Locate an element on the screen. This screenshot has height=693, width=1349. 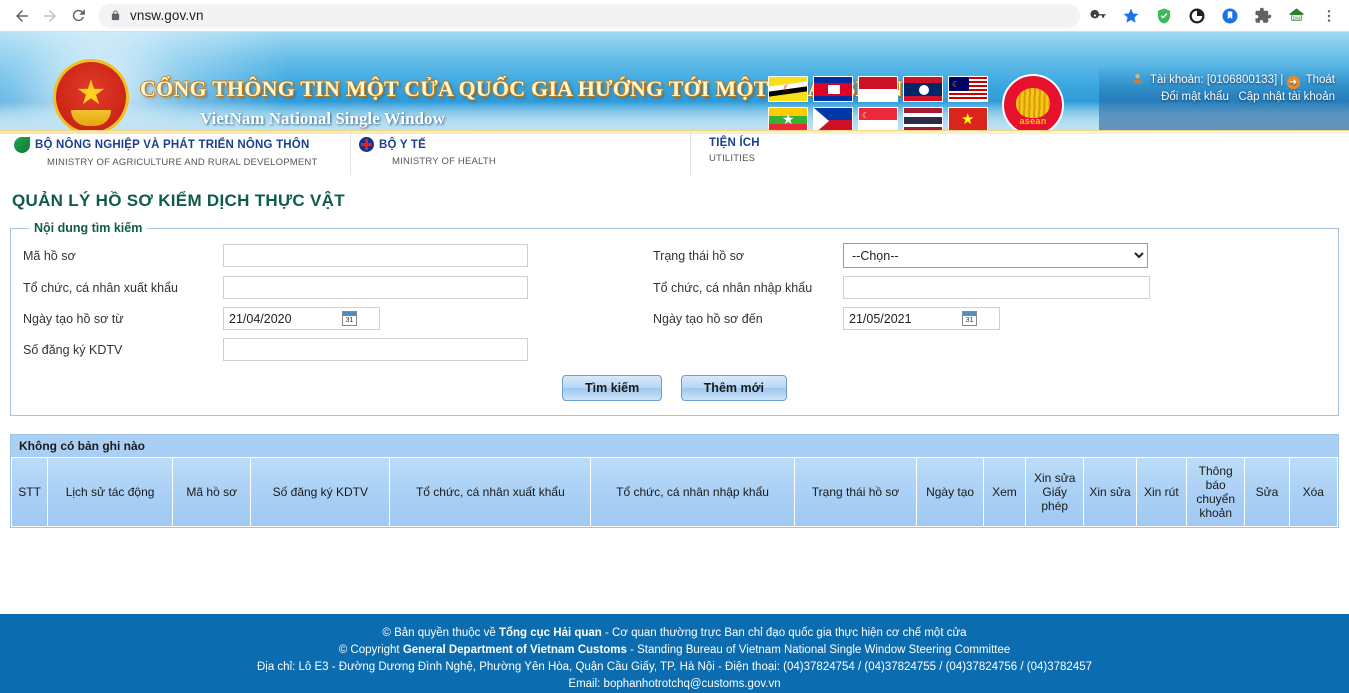
page-title: QUẢN LÝ HỒ SƠ KIỂM DỊCH THỰC VẬT is located at coordinates (178, 200).